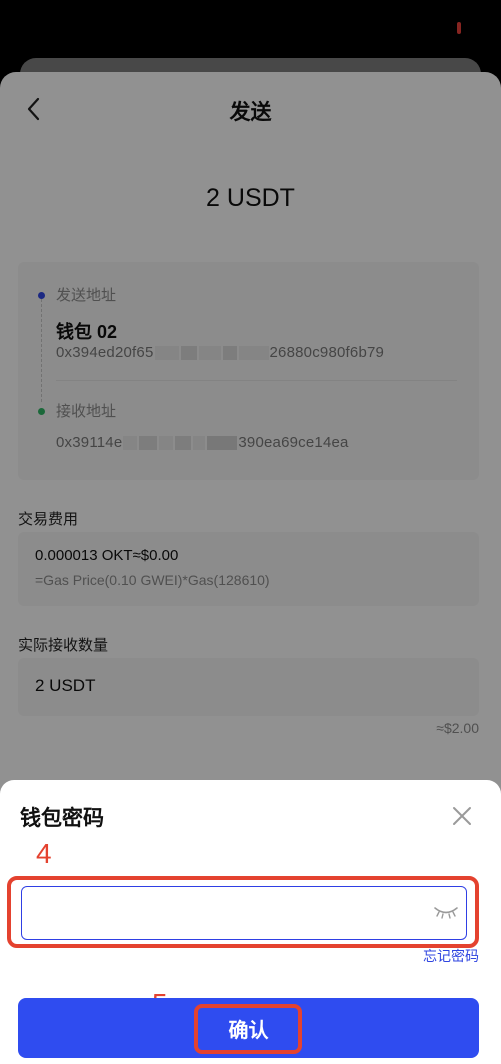 The image size is (501, 1064). Describe the element at coordinates (44, 853) in the screenshot. I see `step-annotation-4: 4` at that location.